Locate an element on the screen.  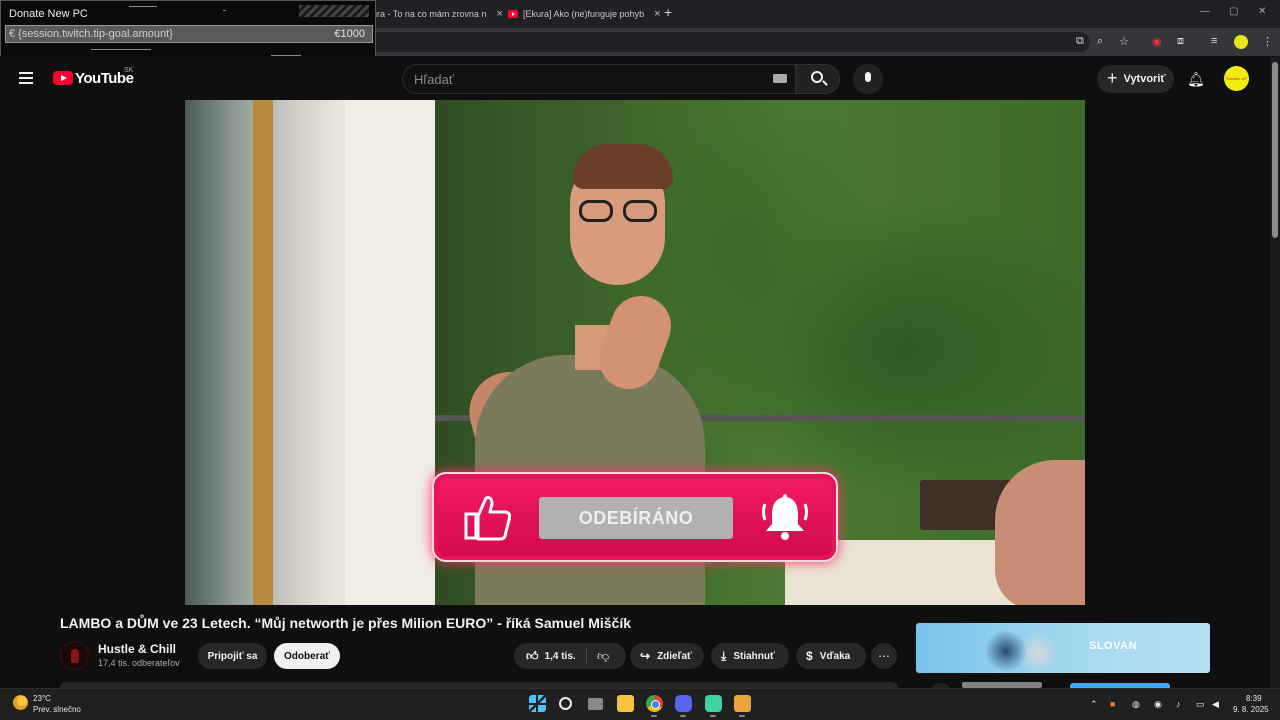
ad-brand: SLOVAN is located at coordinates (1113, 646).